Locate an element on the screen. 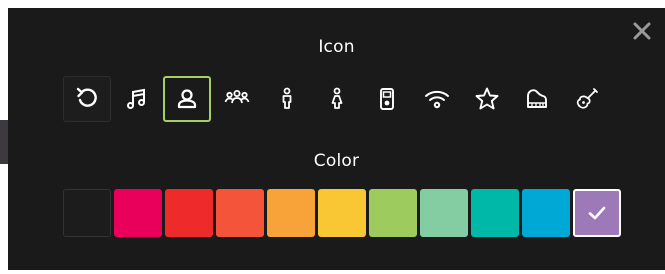 This screenshot has width=665, height=274. wifi-icon-button is located at coordinates (437, 99).